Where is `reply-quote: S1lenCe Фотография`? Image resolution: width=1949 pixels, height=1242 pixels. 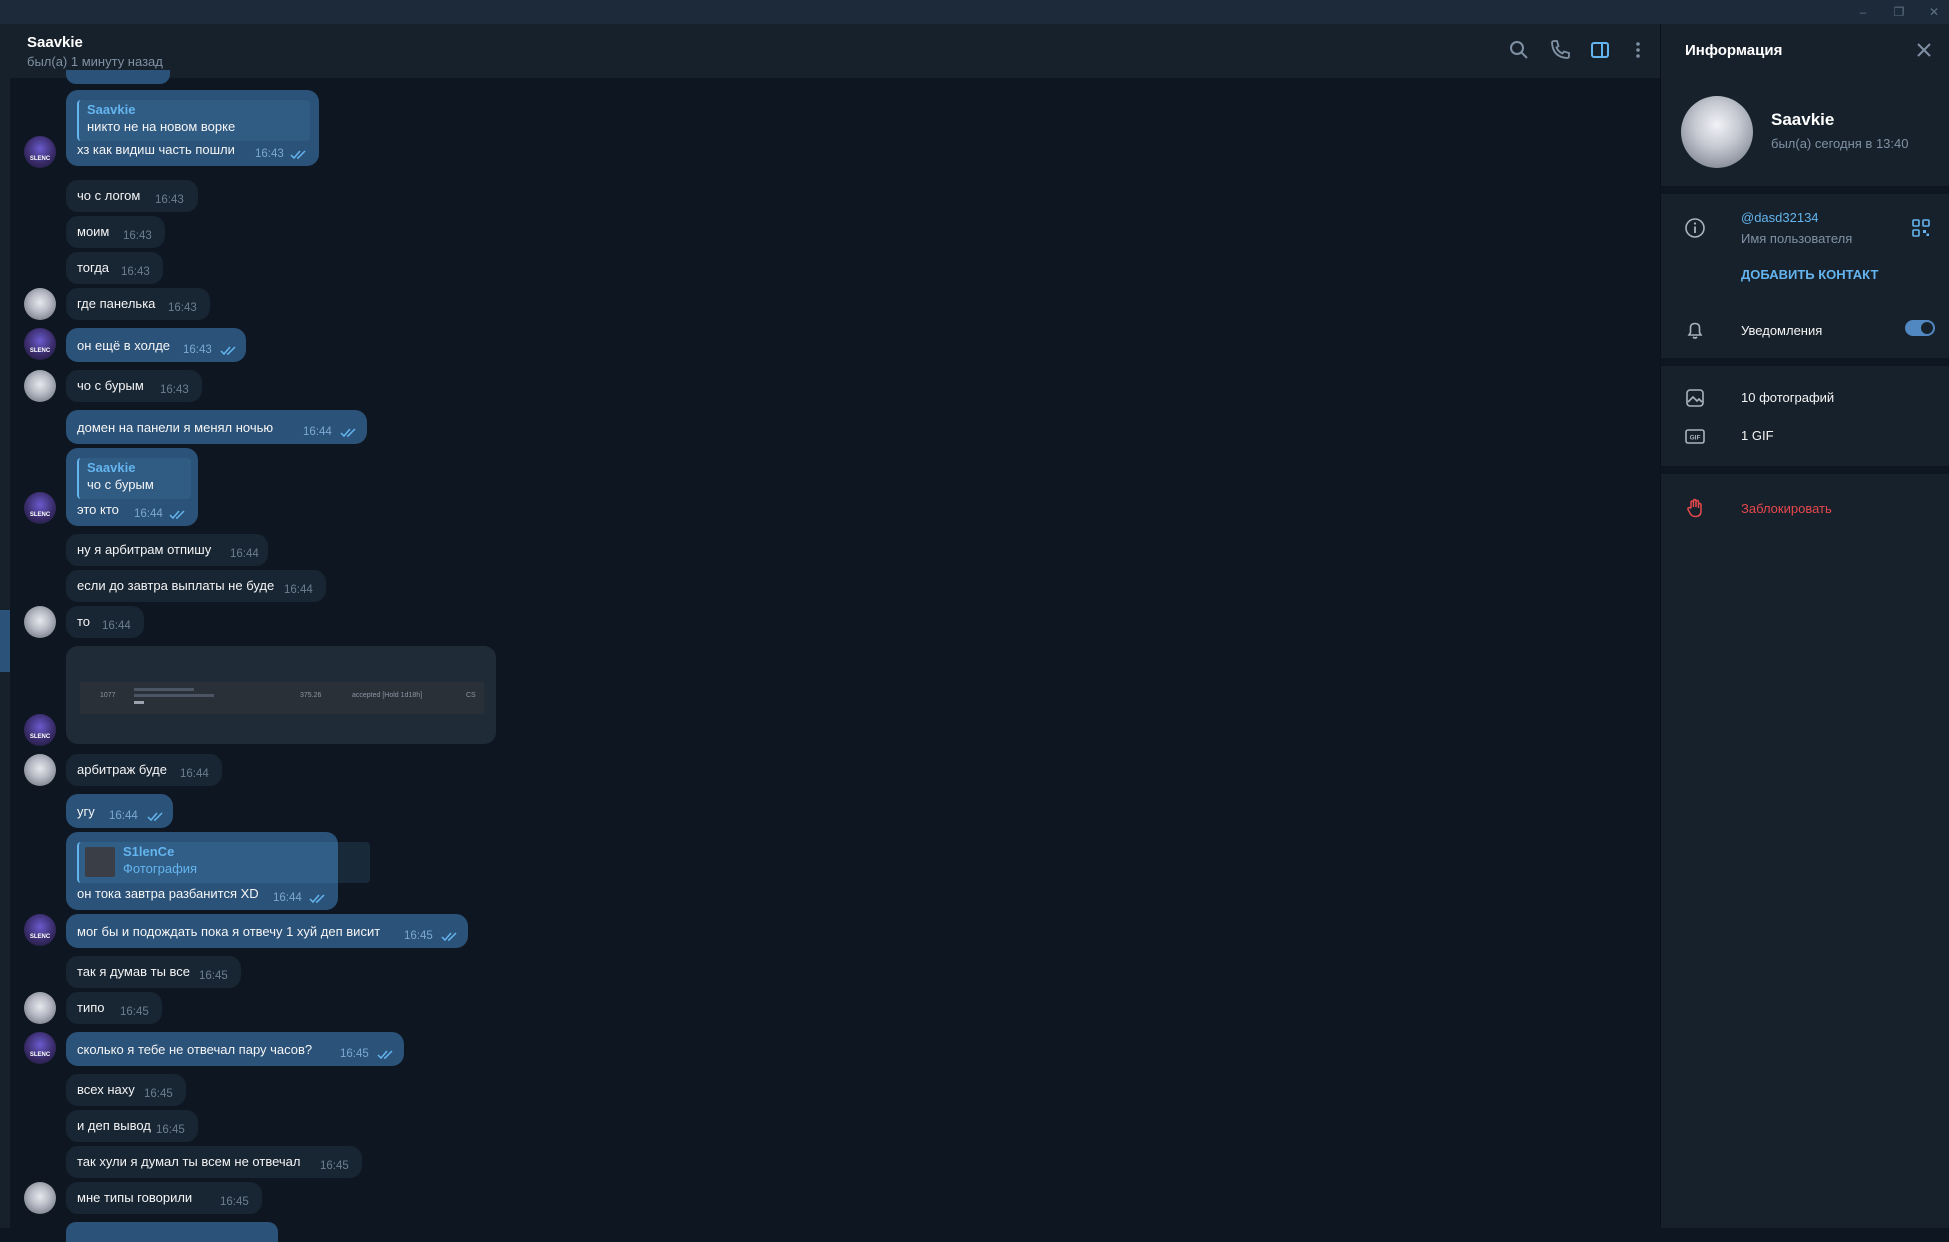 reply-quote: S1lenCe Фотография is located at coordinates (223, 862).